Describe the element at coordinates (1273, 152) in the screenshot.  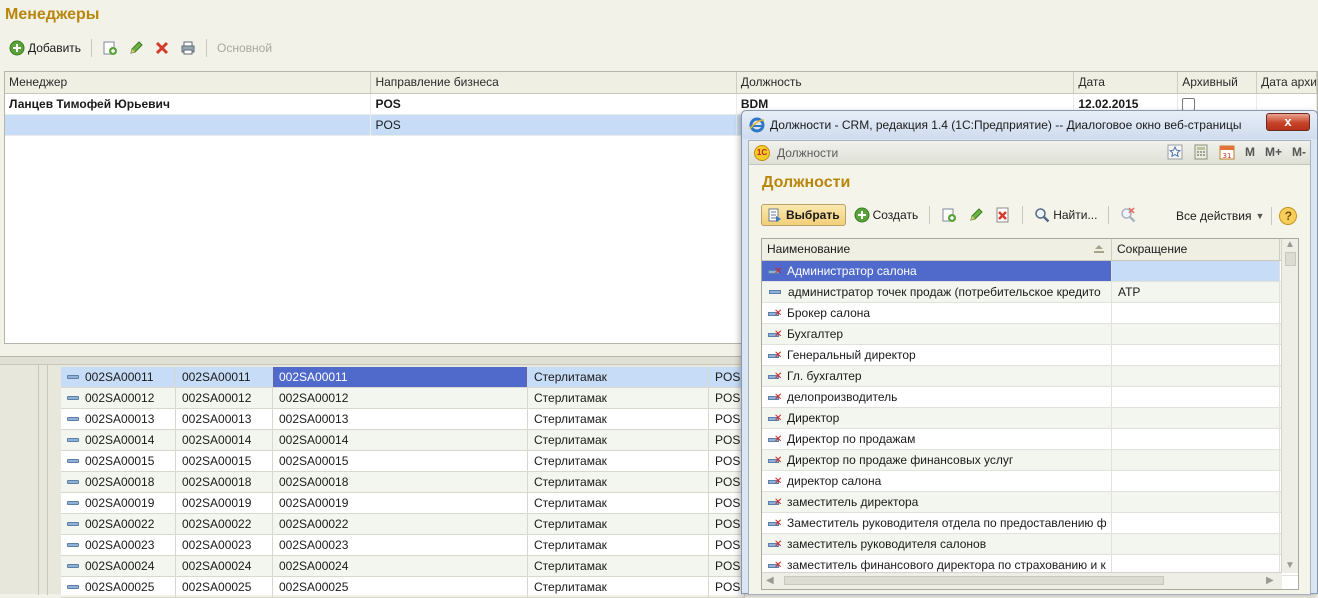
I see `memory-plus-button: M+` at that location.